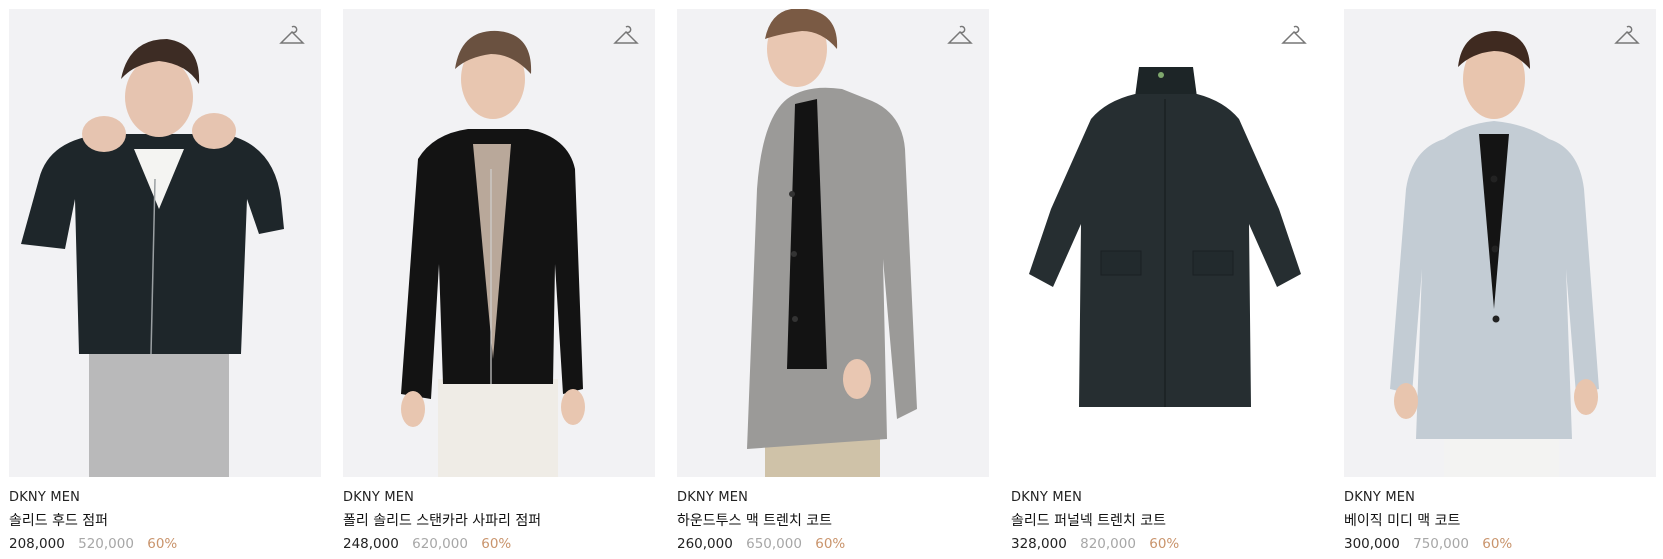  I want to click on product-prices: 328,000 820,000 60%, so click(1167, 544).